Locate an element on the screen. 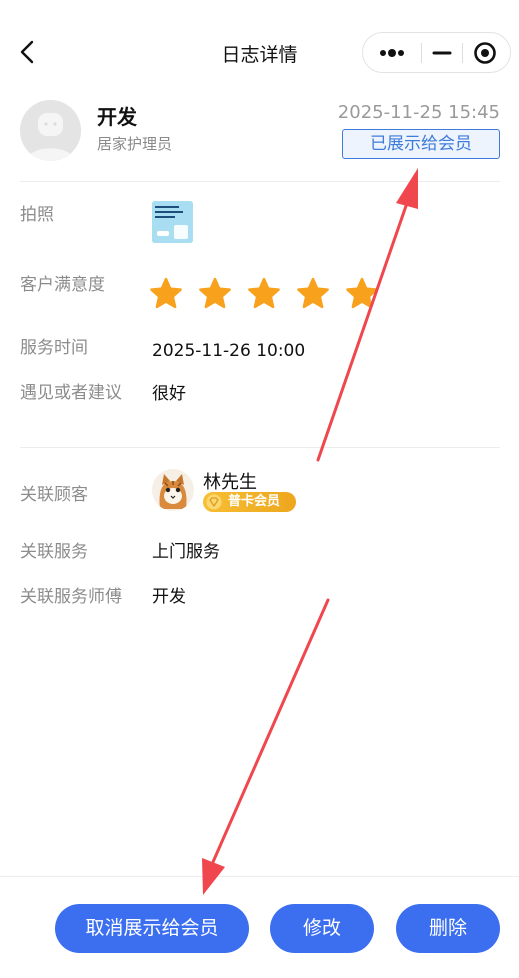 Image resolution: width=519 pixels, height=978 pixels. diamond-icon is located at coordinates (214, 502).